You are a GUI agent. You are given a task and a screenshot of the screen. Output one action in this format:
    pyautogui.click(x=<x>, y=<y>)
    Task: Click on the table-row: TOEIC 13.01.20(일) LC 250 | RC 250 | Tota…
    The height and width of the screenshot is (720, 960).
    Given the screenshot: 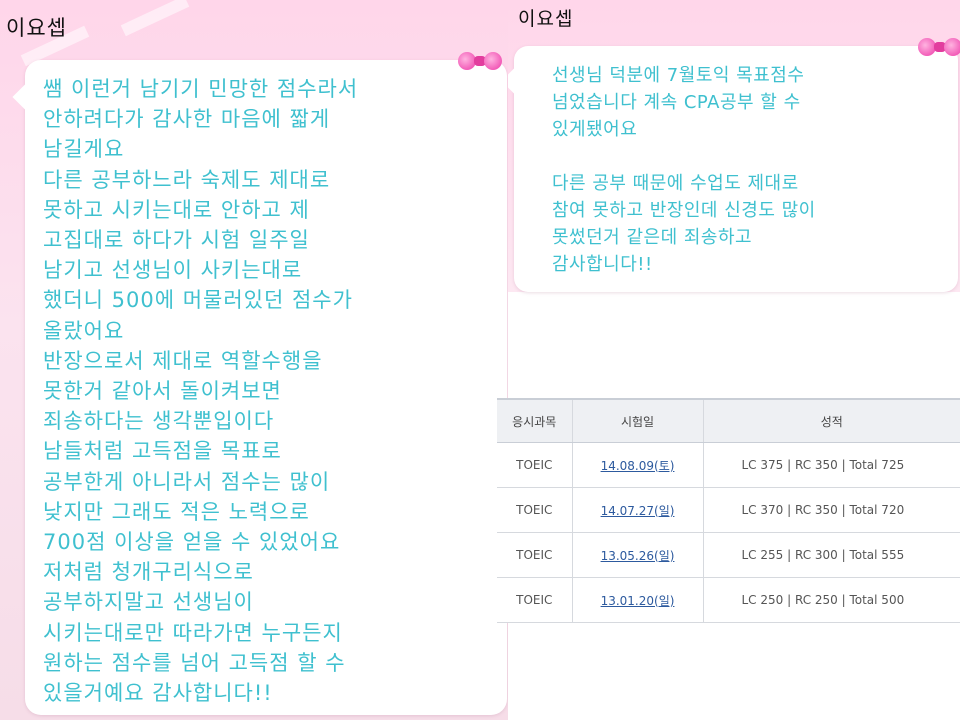 What is the action you would take?
    pyautogui.click(x=728, y=600)
    